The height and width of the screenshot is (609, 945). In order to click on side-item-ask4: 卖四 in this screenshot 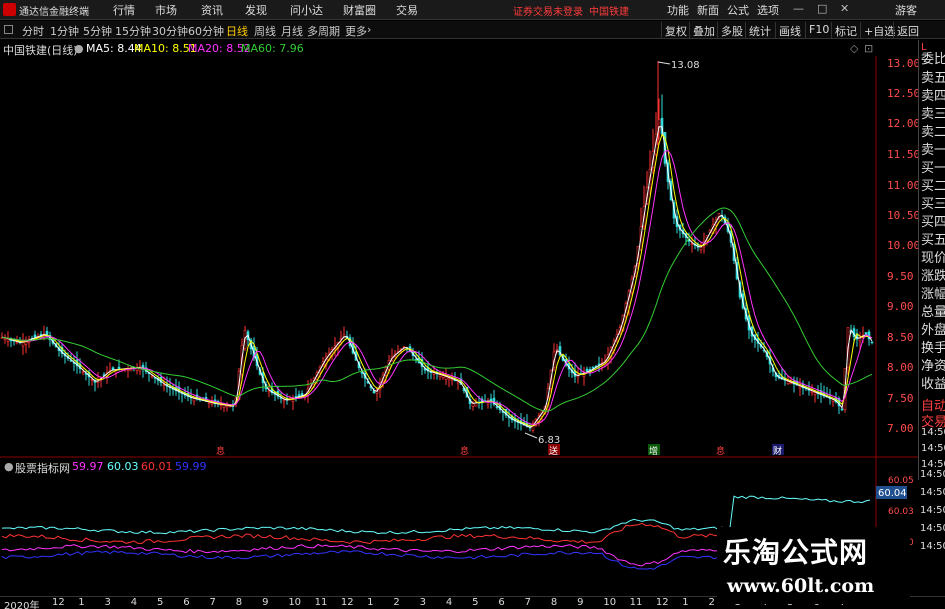, I will do `click(933, 94)`.